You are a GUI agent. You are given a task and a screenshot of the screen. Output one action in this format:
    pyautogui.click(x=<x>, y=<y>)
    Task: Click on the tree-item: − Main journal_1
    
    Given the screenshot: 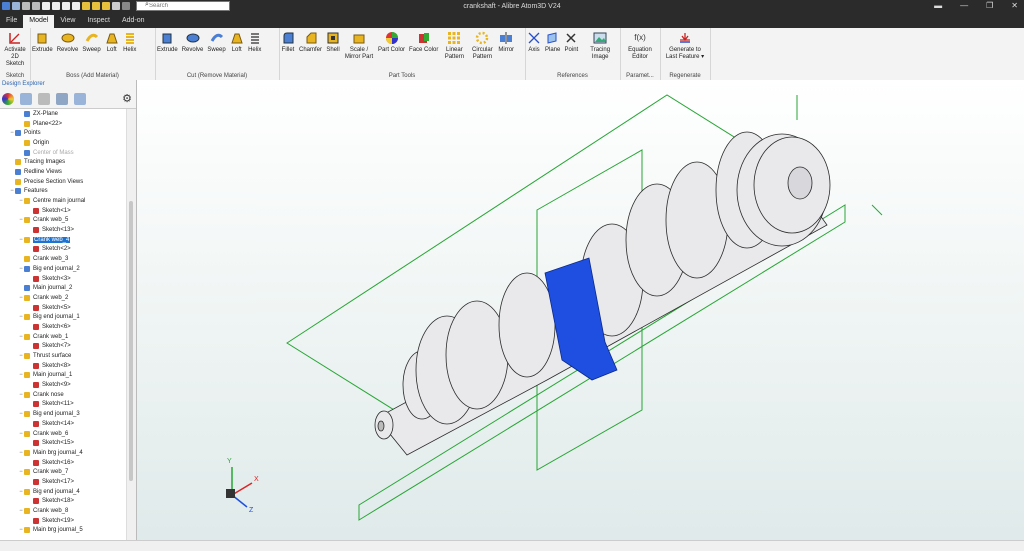 What is the action you would take?
    pyautogui.click(x=63, y=376)
    